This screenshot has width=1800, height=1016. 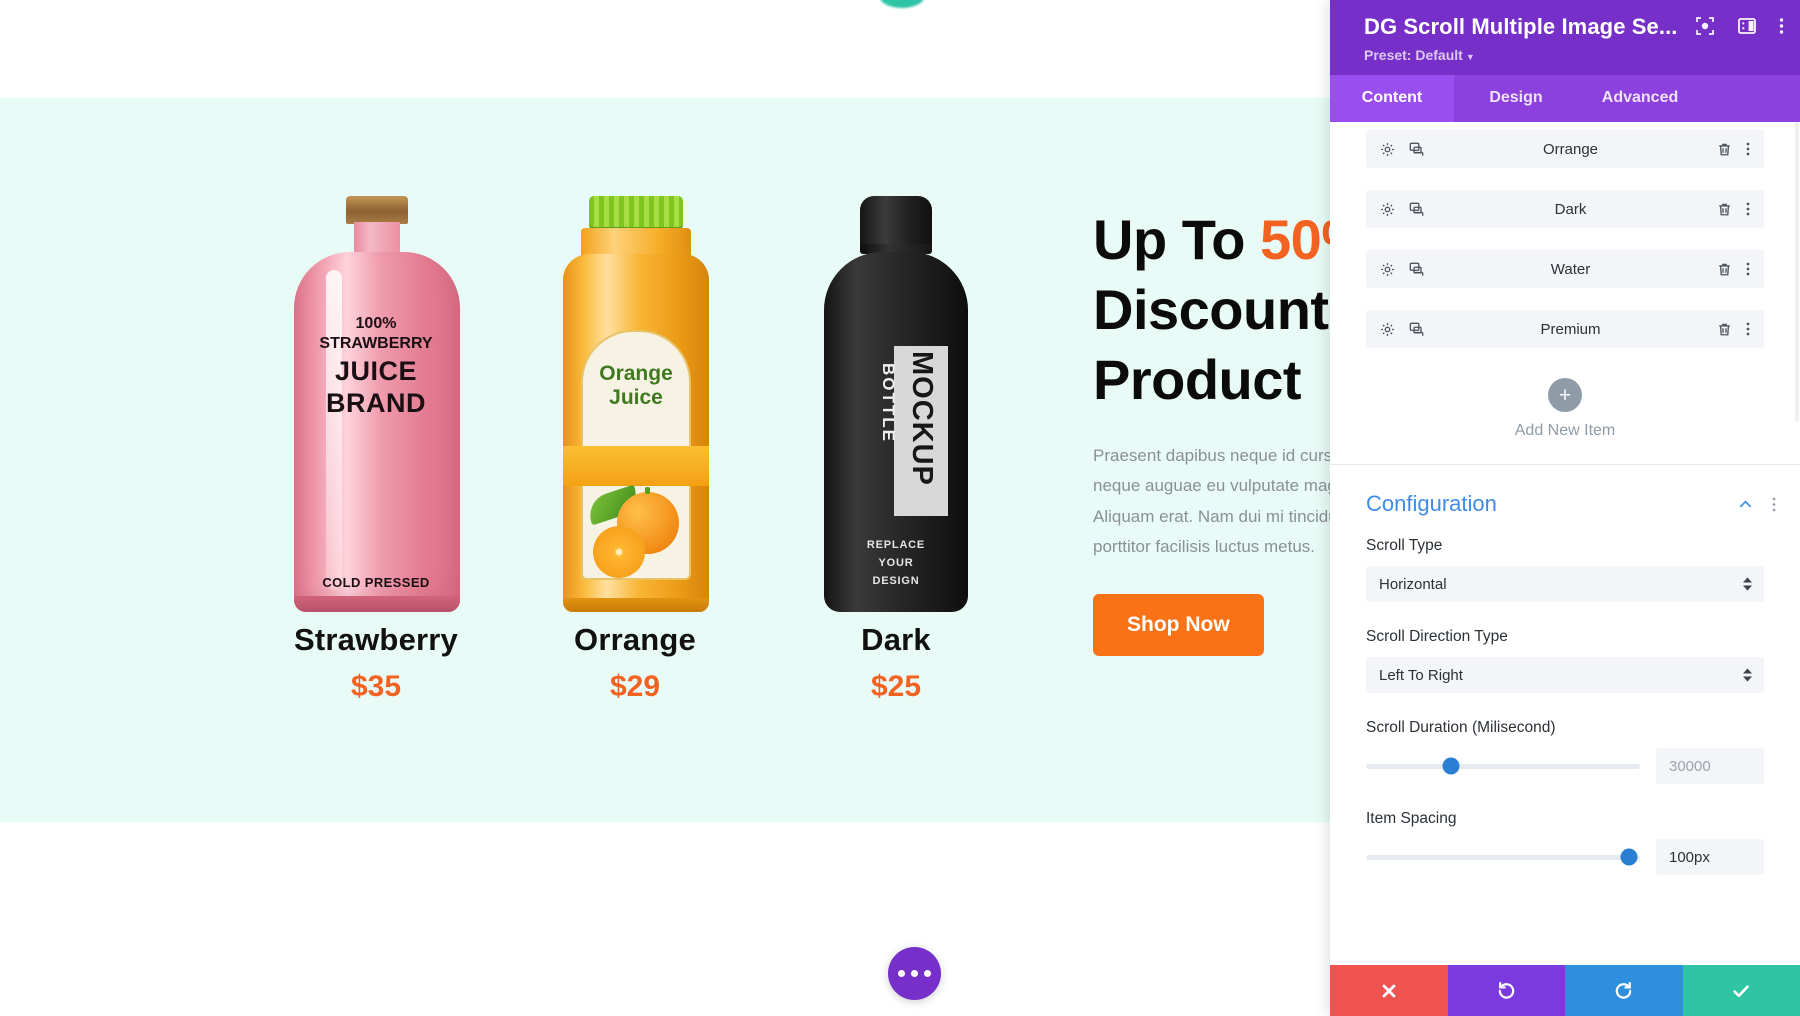 I want to click on list-item: Dark, so click(x=1565, y=209).